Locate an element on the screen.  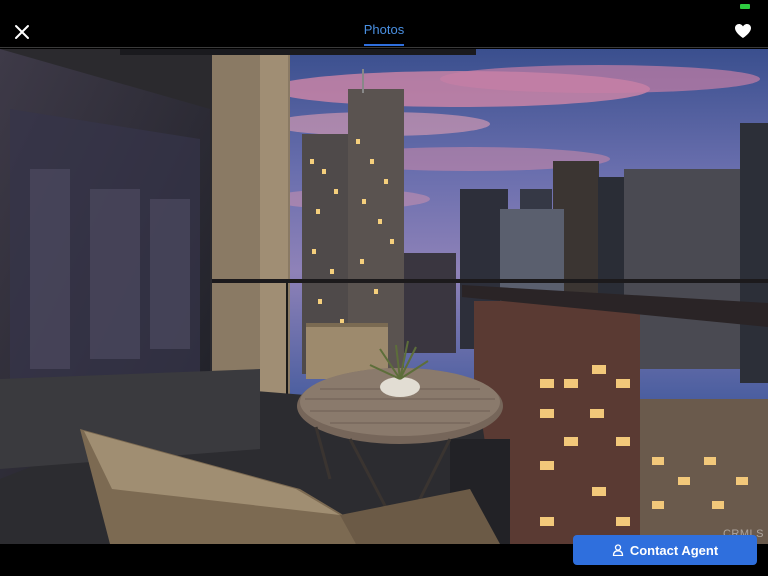
close-button is located at coordinates (22, 32).